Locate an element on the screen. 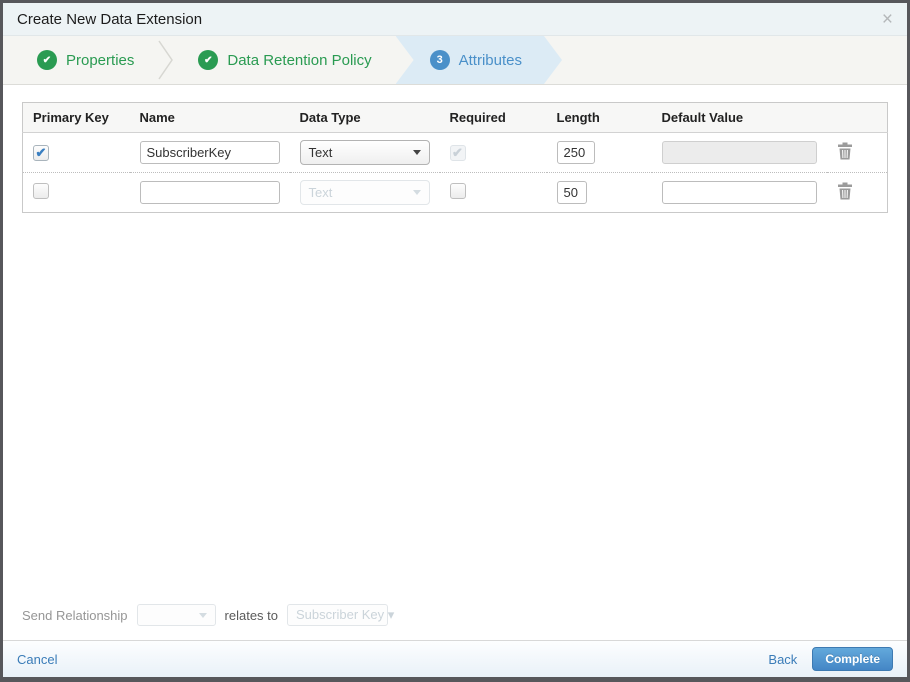 The image size is (910, 682). step-data-retention-policy: ✔ Data Retention Policy is located at coordinates (284, 60).